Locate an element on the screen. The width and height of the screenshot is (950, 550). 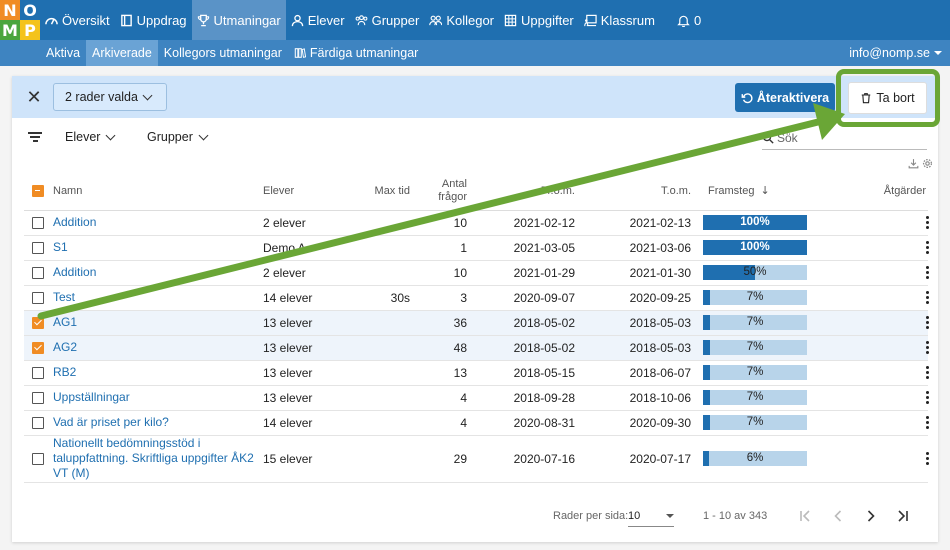
column-header-from: Fr.o.m. is located at coordinates (525, 191).